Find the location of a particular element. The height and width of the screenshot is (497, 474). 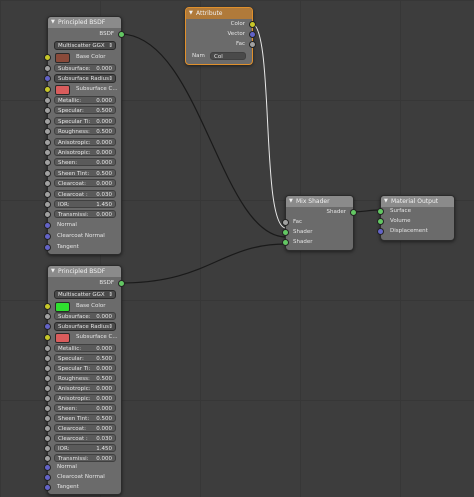

shader-output-socket is located at coordinates (353, 212).